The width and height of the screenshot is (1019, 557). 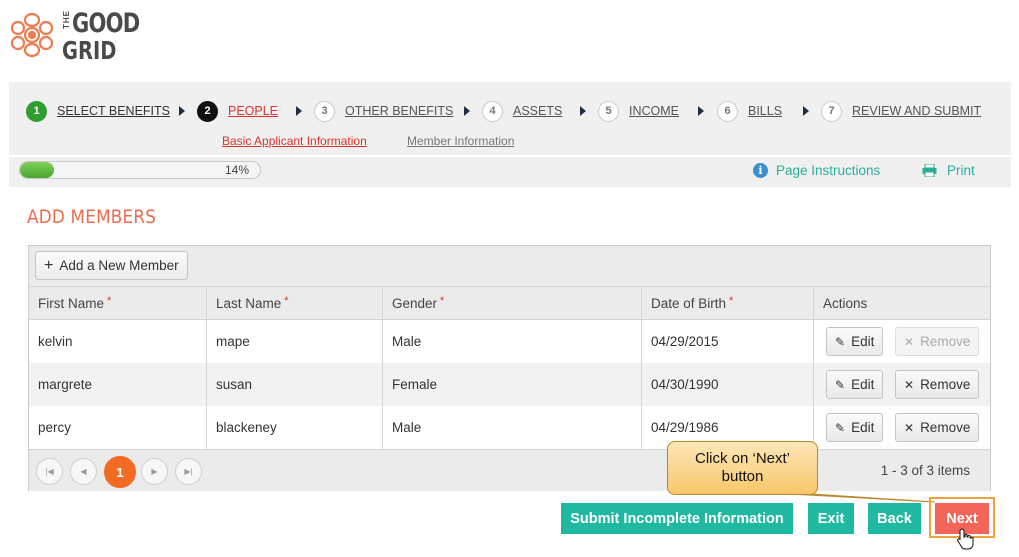 What do you see at coordinates (294, 141) in the screenshot?
I see `substep-basic-applicant-information: Basic Applicant Information` at bounding box center [294, 141].